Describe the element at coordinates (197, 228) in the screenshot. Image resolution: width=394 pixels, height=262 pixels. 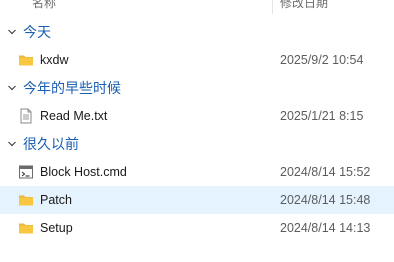
I see `list-item-setup: Setup 2024/8/14 14:13` at that location.